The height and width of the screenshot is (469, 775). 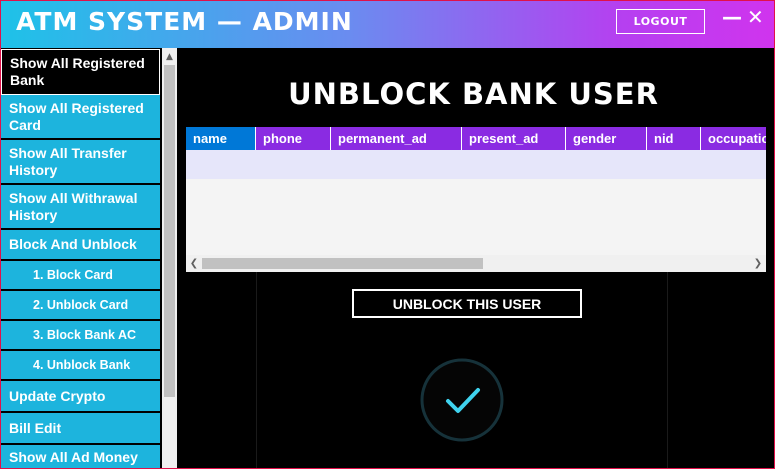 I want to click on sidebar-item-unblock-card: 2. Unblock Card, so click(x=80, y=306).